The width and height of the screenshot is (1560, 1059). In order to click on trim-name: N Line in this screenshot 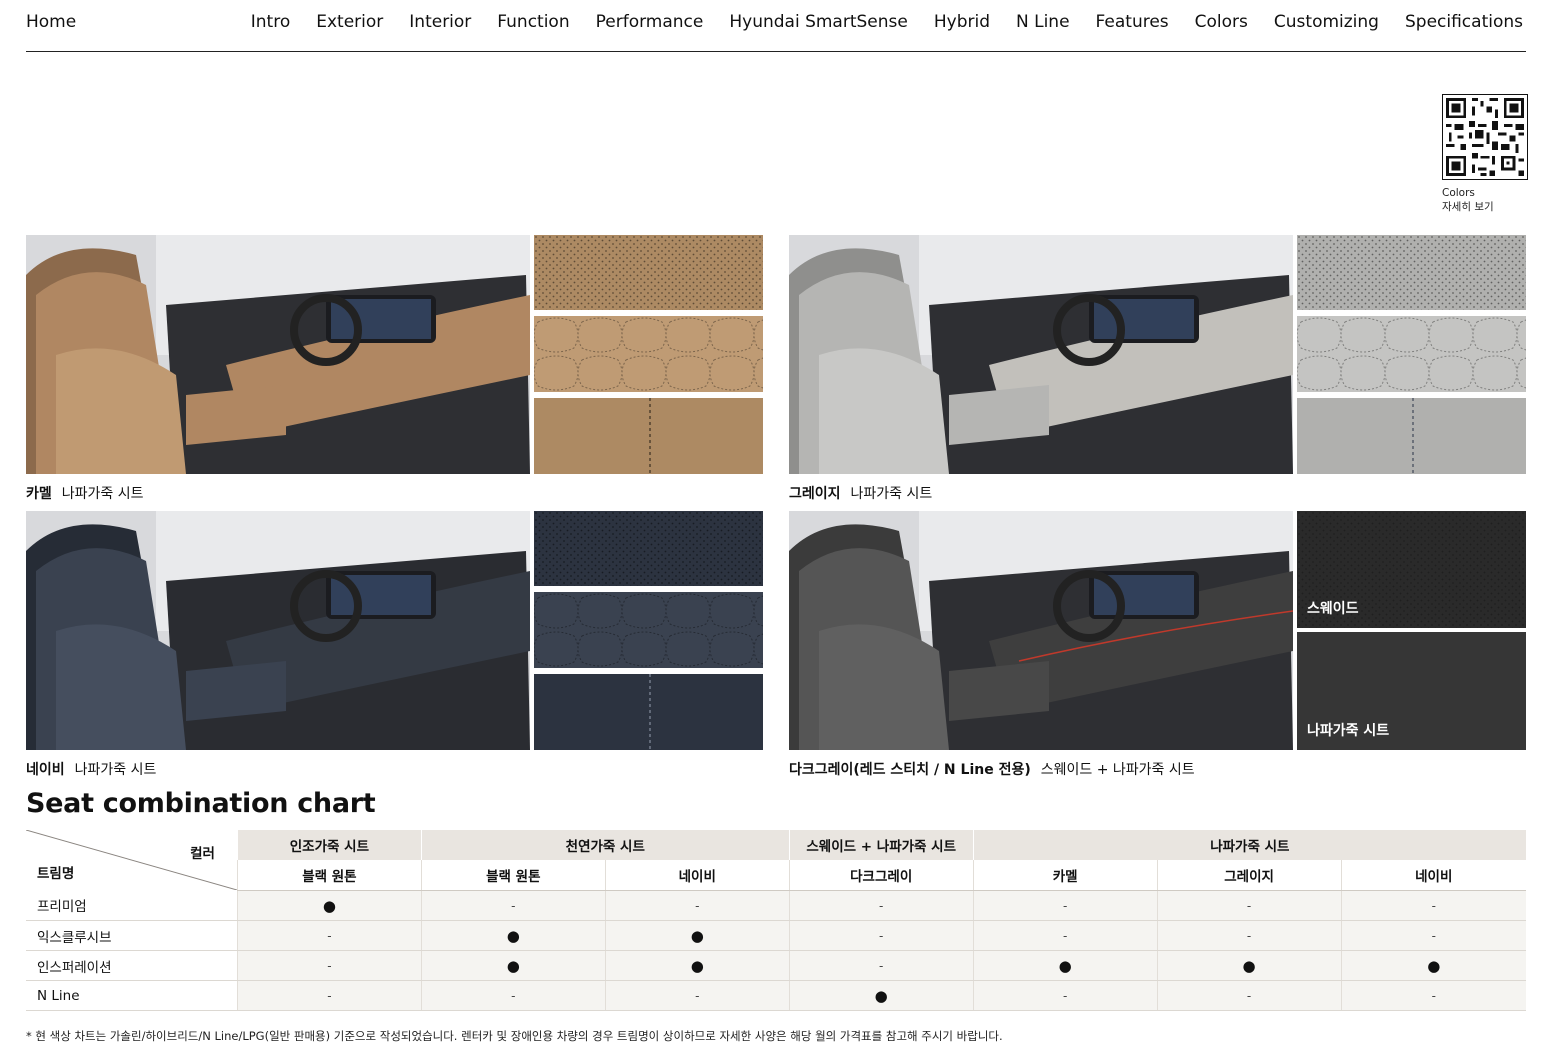, I will do `click(132, 995)`.